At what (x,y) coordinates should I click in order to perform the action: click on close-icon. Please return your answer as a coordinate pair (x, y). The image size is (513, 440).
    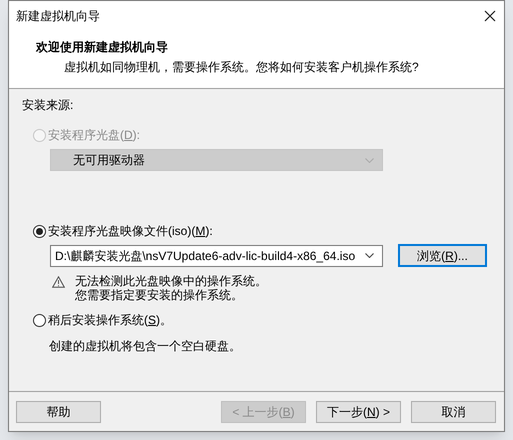
    Looking at the image, I should click on (490, 16).